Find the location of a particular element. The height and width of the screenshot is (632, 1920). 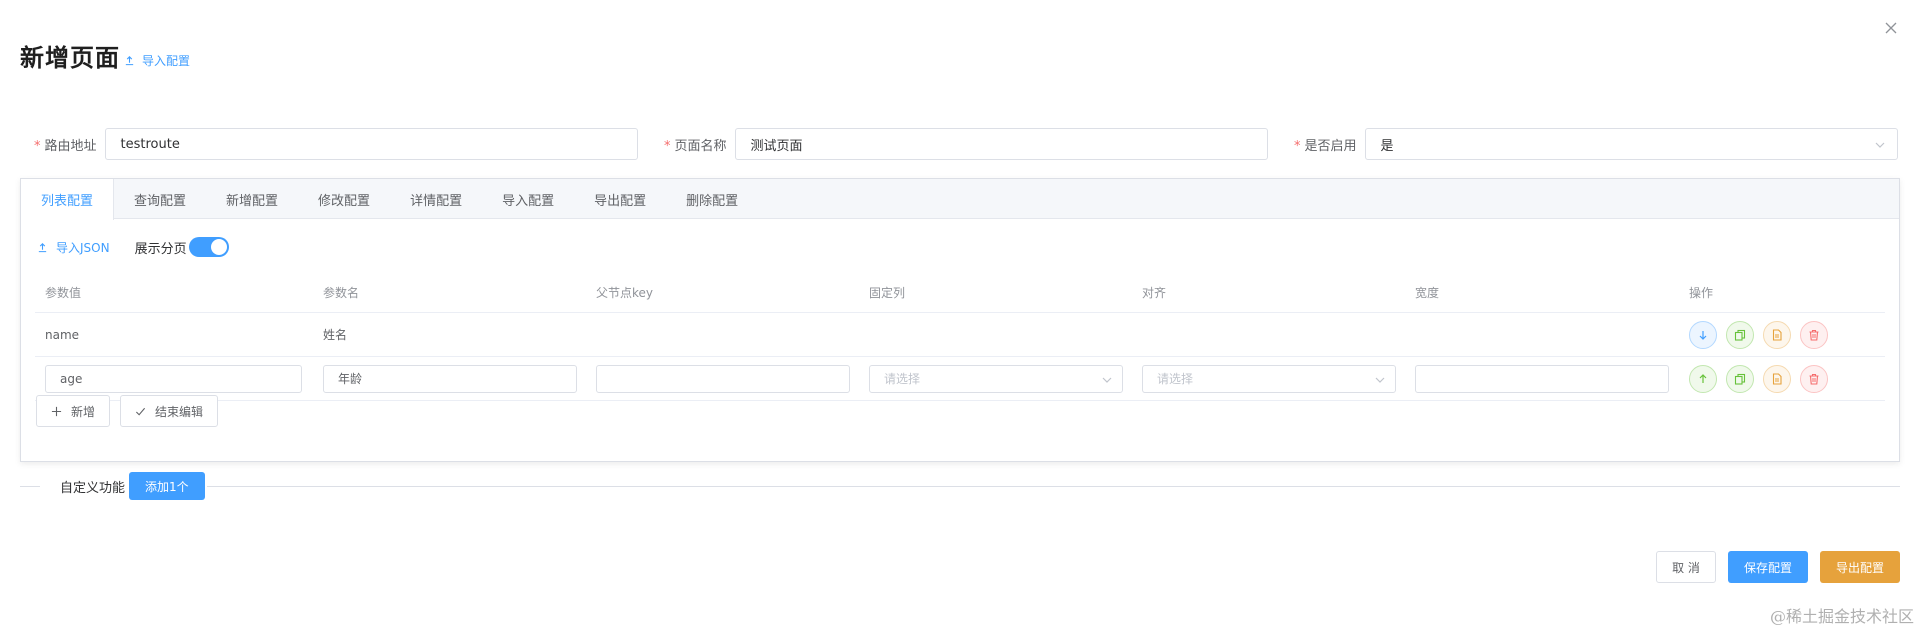

show-pagination-label: 展示分页 is located at coordinates (160, 249).